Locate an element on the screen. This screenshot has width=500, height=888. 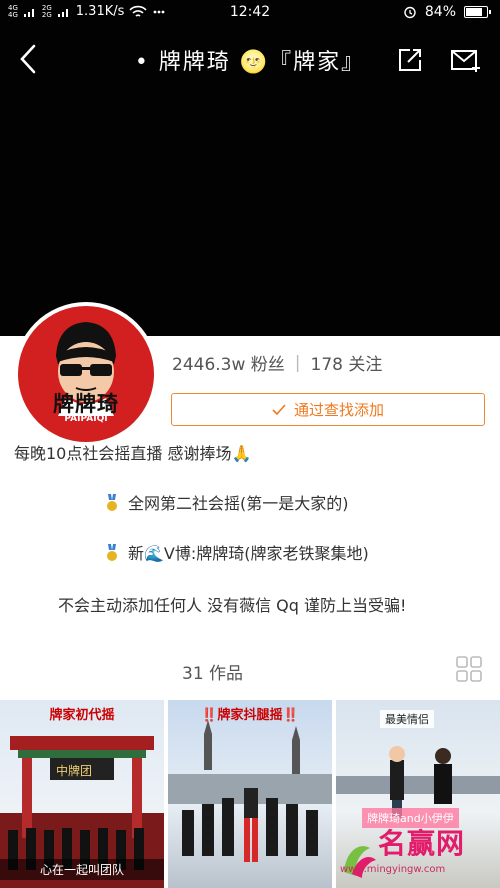
share-icon is located at coordinates (410, 60).